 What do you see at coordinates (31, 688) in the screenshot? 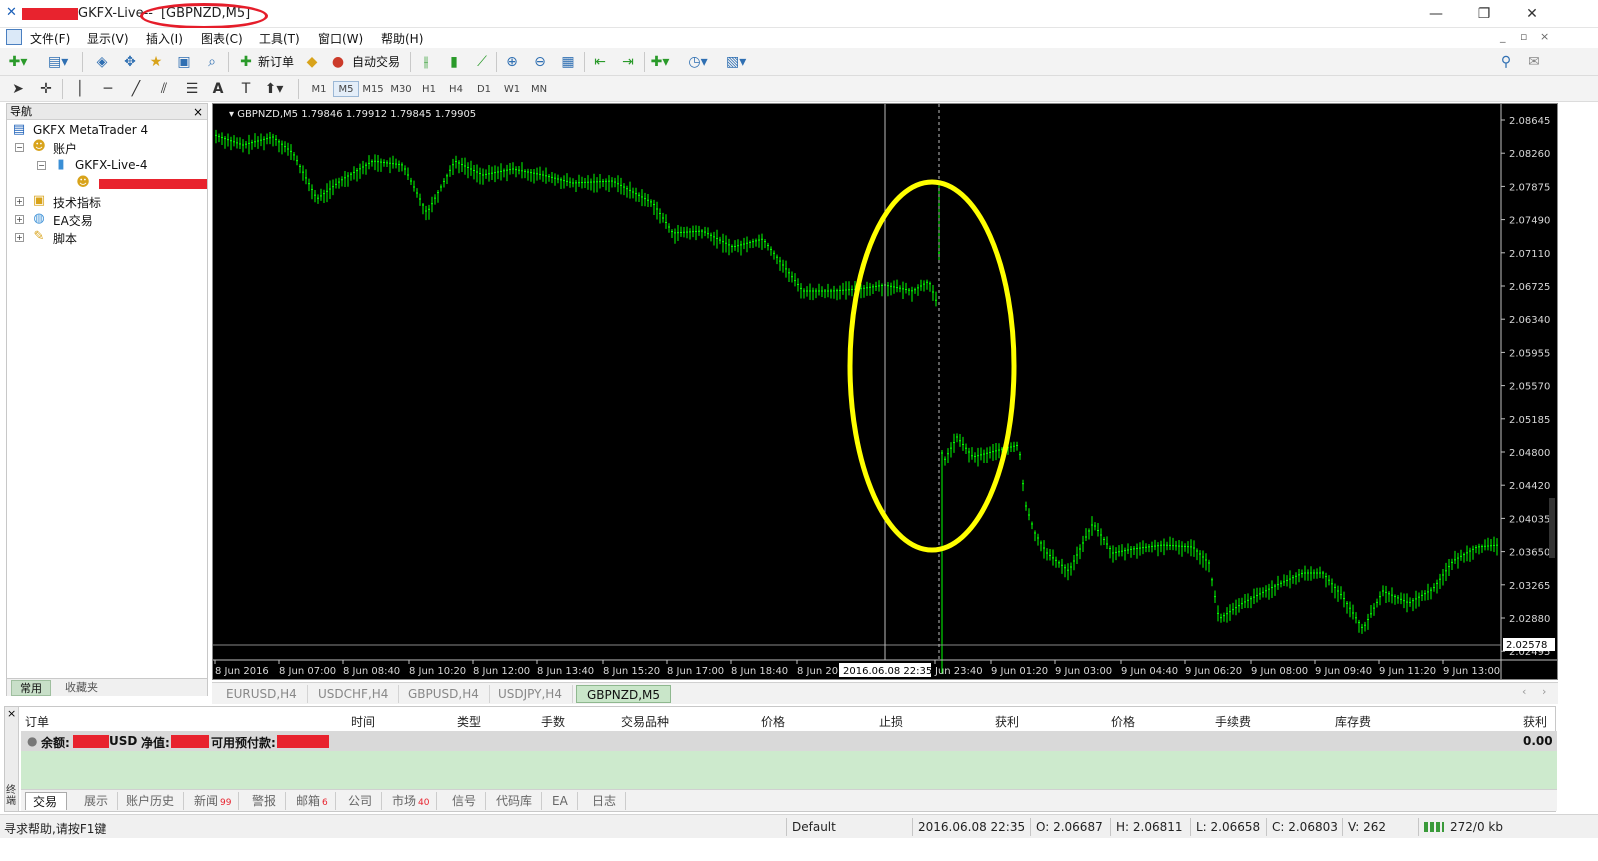
I see `nav-tab-common: 常用` at bounding box center [31, 688].